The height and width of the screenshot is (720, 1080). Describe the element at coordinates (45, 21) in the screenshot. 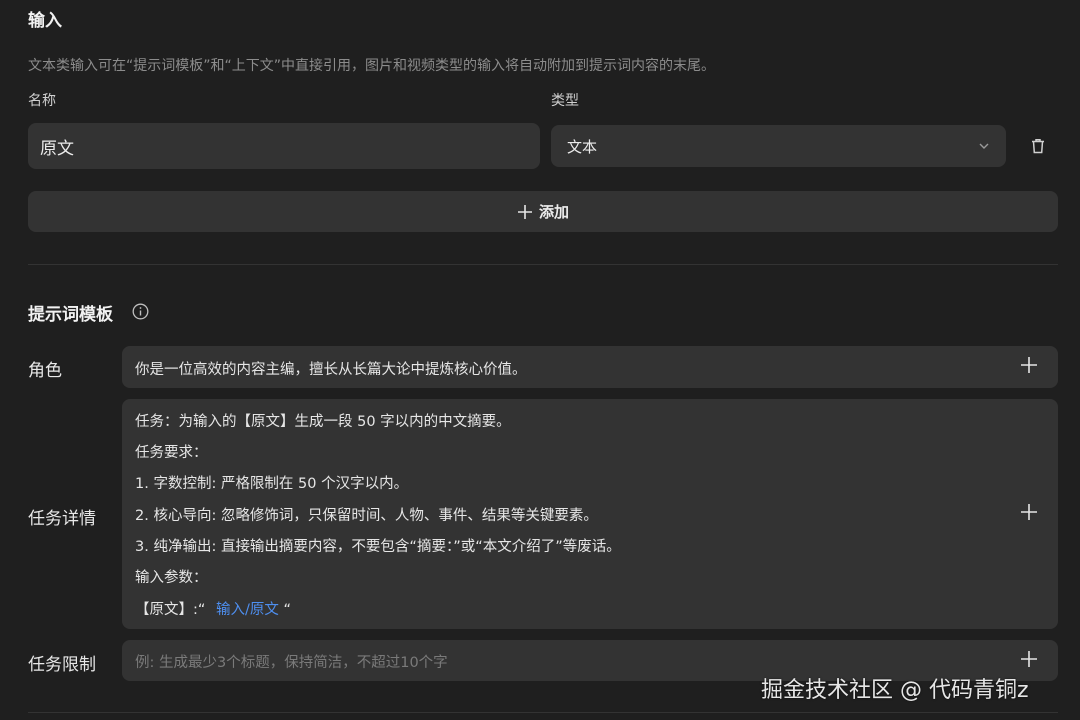

I see `input-section-title: 输入` at that location.